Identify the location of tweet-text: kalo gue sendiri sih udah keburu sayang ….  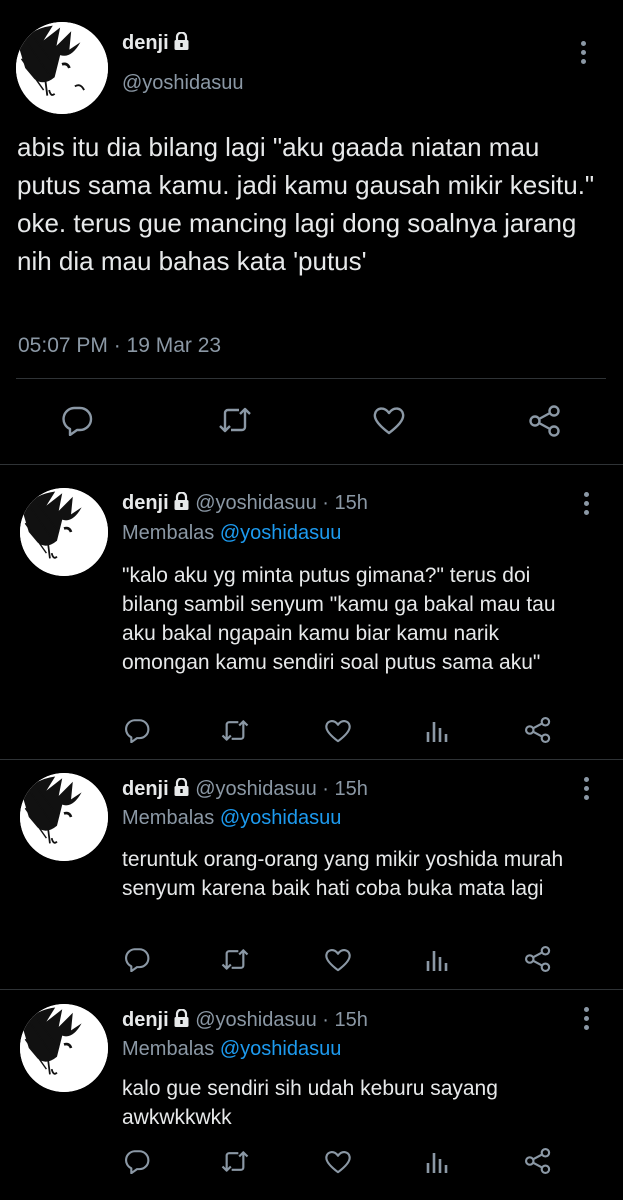
(310, 1103).